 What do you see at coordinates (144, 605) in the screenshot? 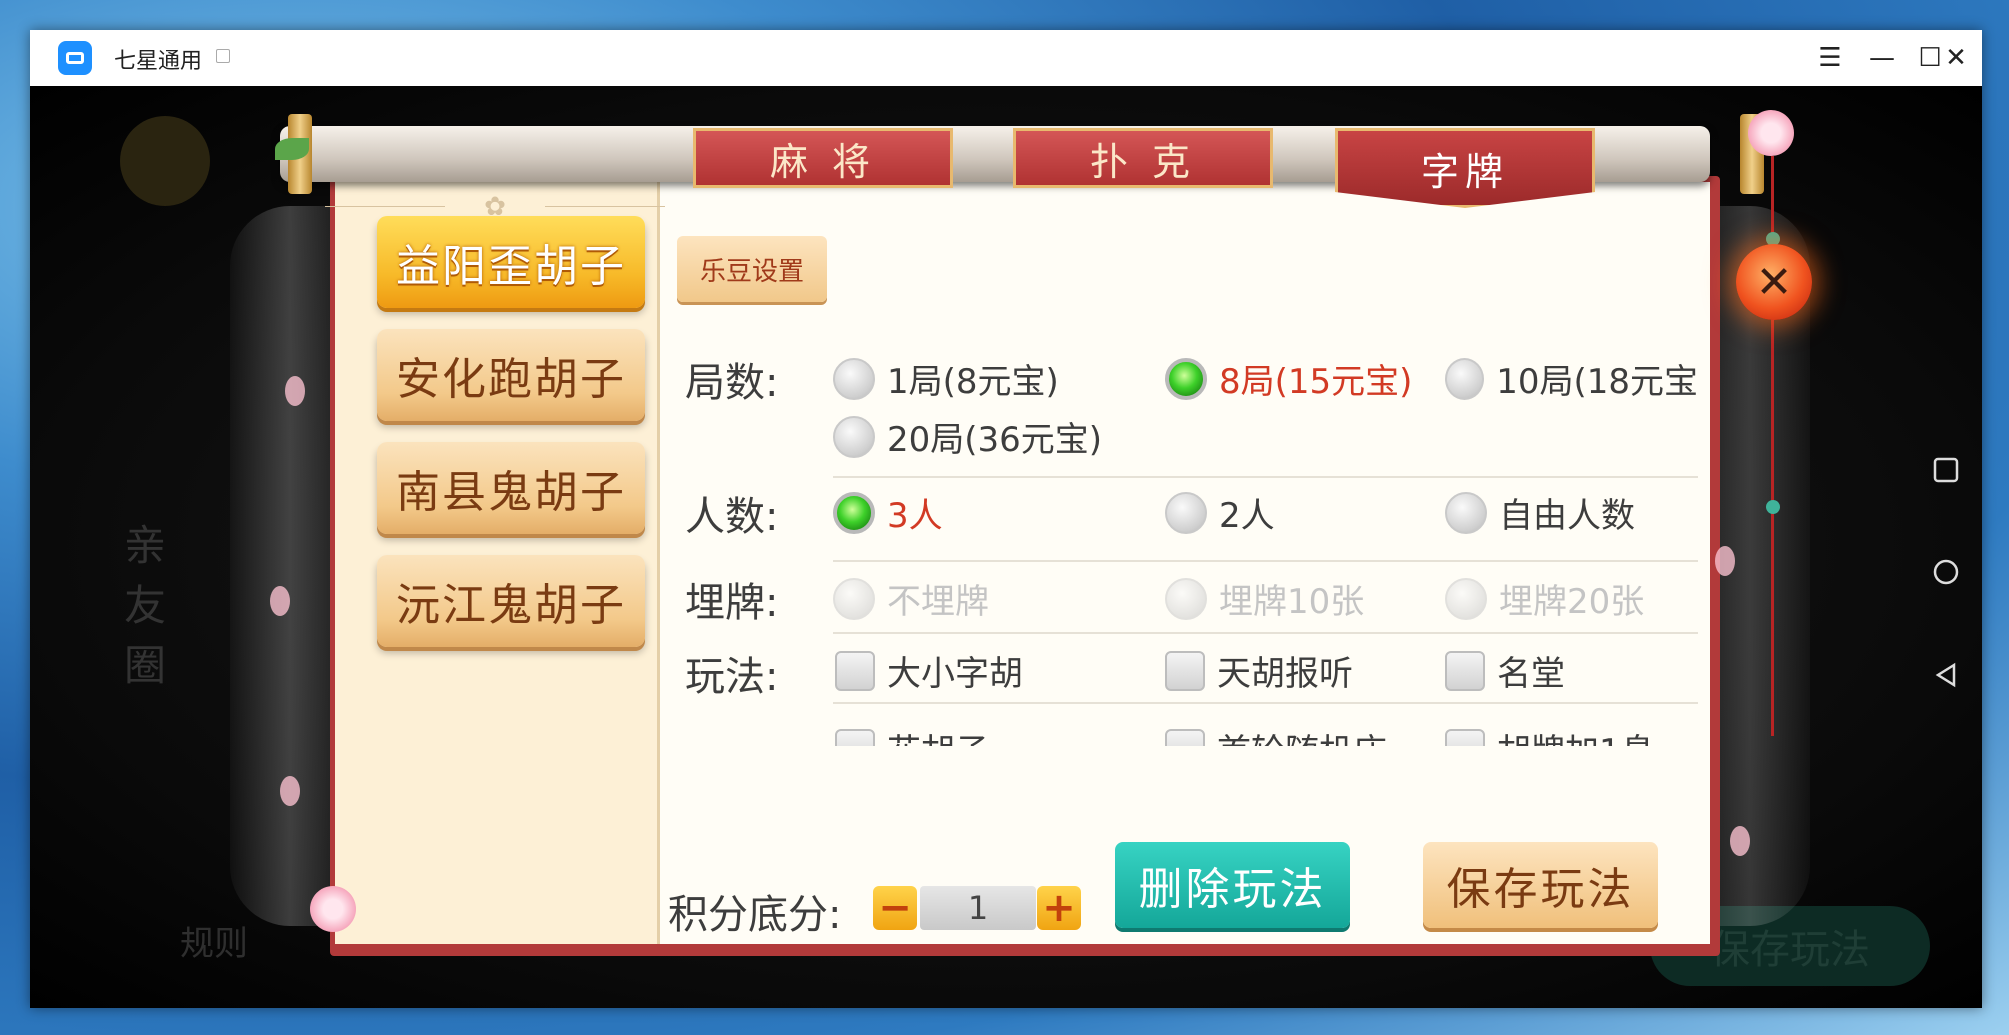
I see `background-side-text: 亲友圈` at bounding box center [144, 605].